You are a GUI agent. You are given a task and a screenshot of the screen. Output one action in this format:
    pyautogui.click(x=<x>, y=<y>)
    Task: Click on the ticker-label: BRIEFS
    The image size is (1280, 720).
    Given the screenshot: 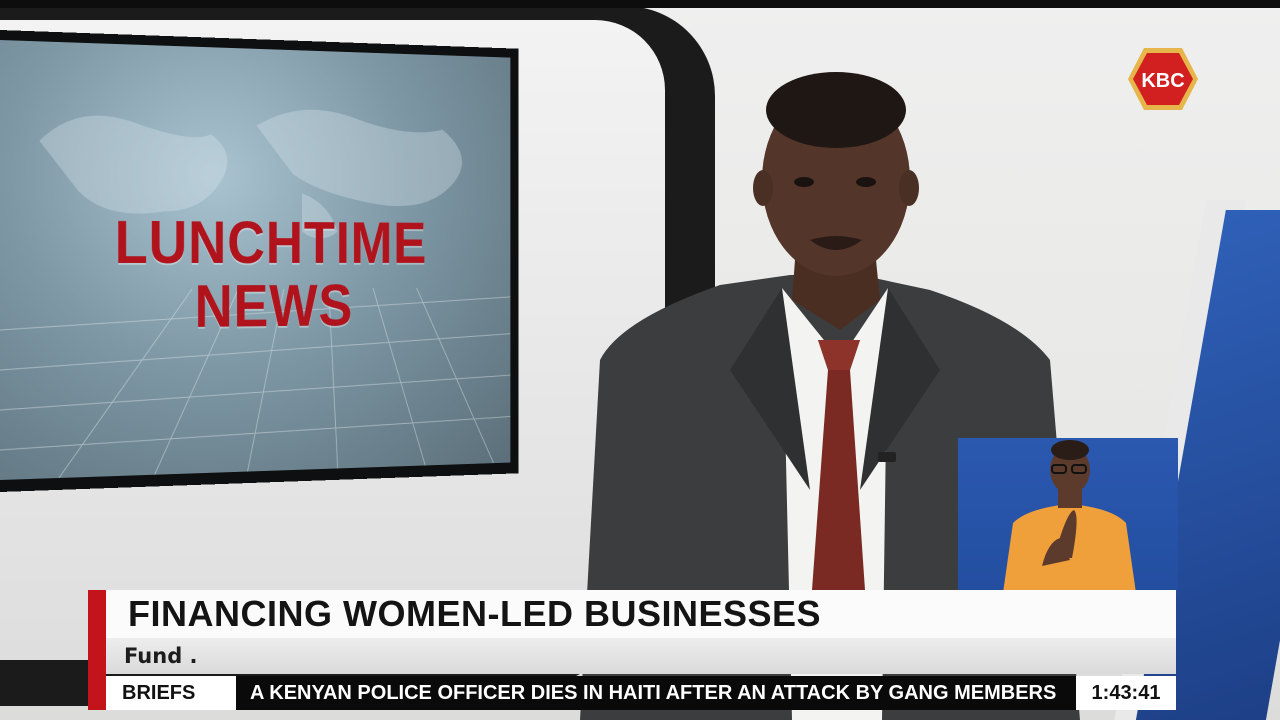 What is the action you would take?
    pyautogui.click(x=171, y=693)
    